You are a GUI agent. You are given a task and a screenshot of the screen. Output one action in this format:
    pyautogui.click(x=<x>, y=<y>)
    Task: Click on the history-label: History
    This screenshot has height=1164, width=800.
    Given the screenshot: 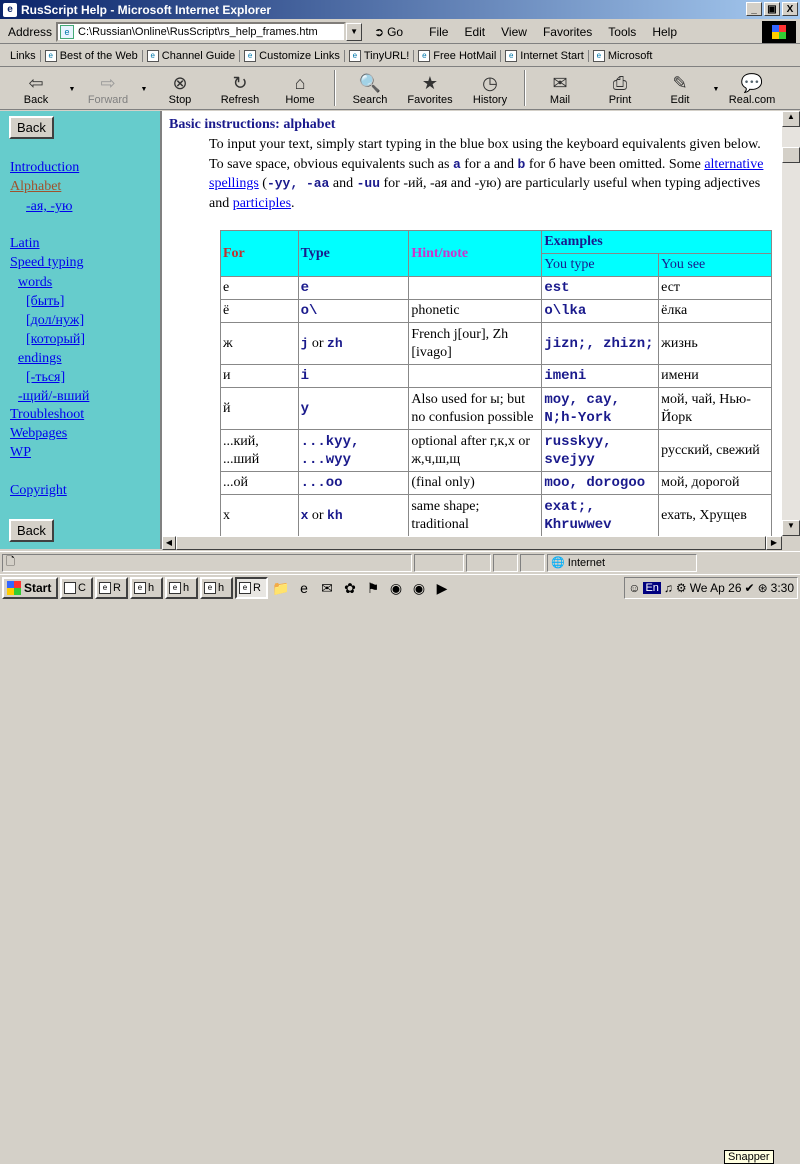 What is the action you would take?
    pyautogui.click(x=490, y=100)
    